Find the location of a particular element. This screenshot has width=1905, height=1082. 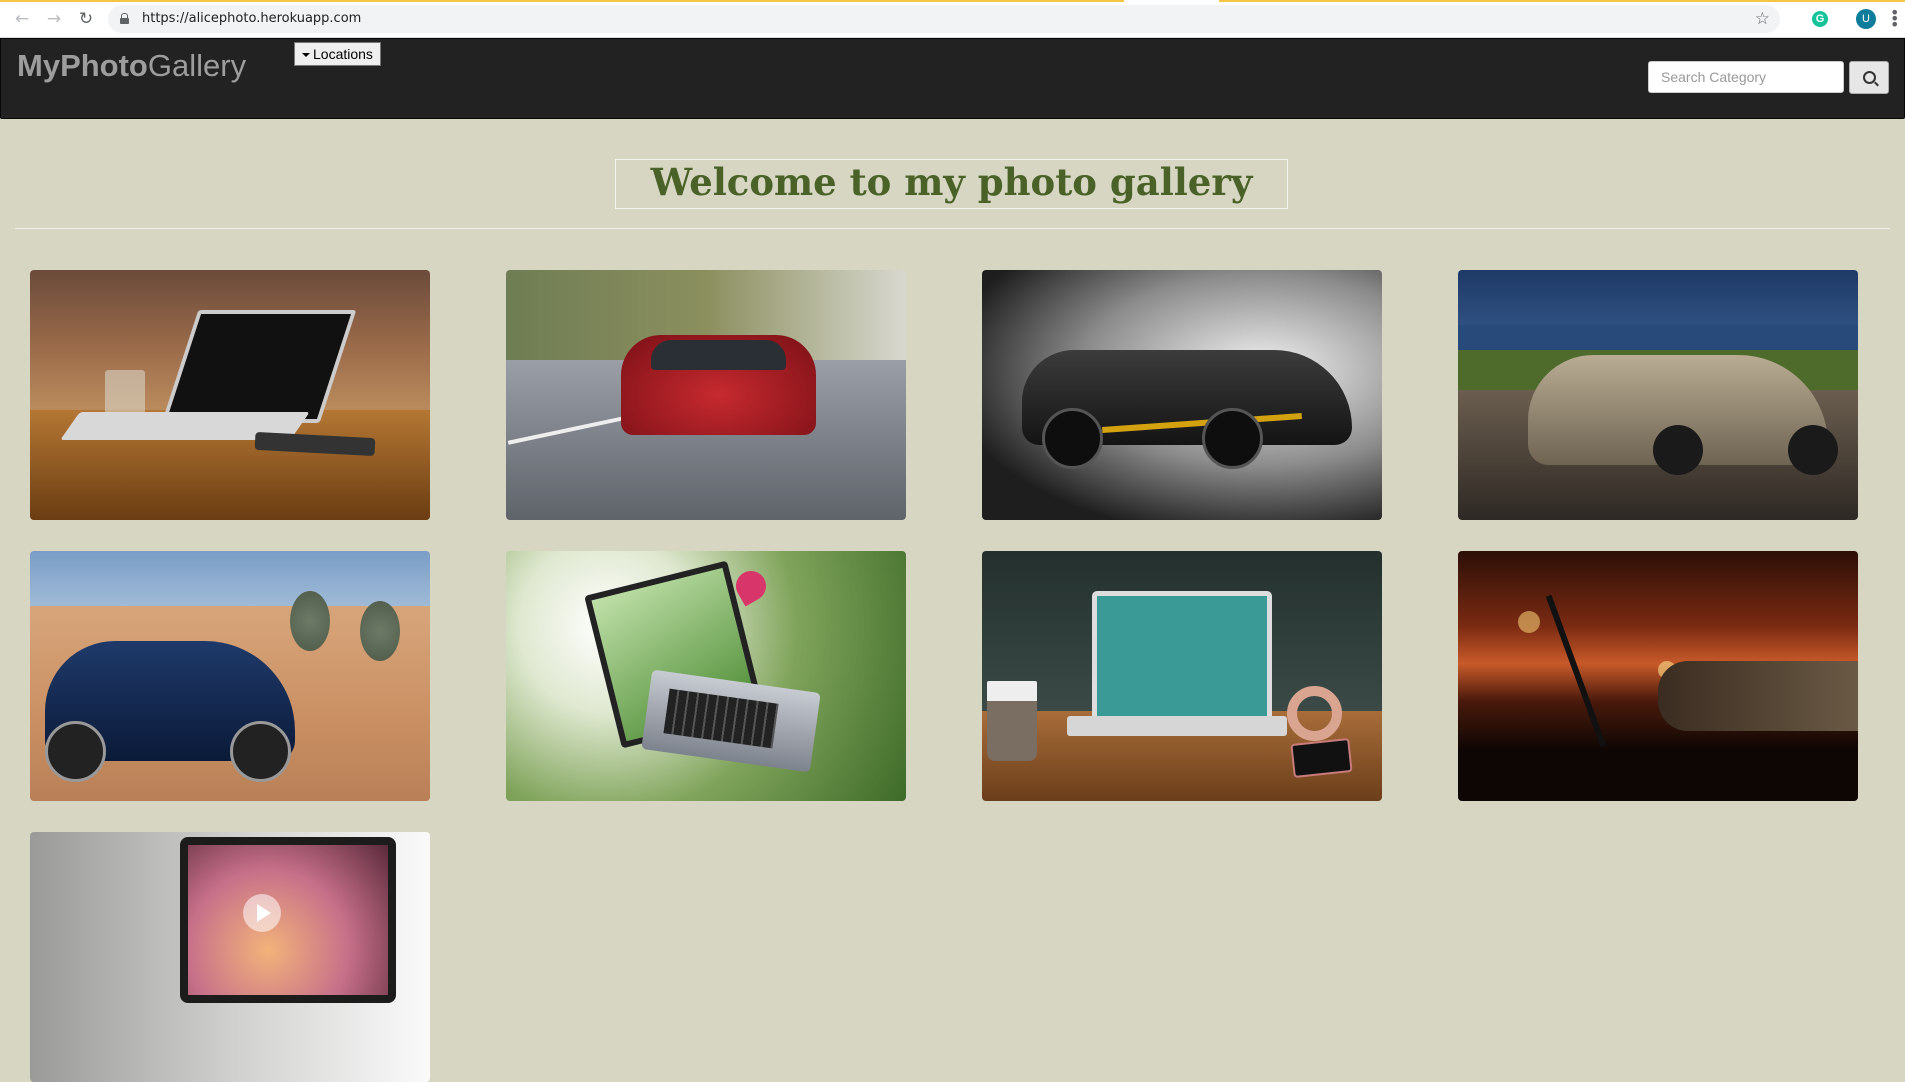

play-icon is located at coordinates (262, 913).